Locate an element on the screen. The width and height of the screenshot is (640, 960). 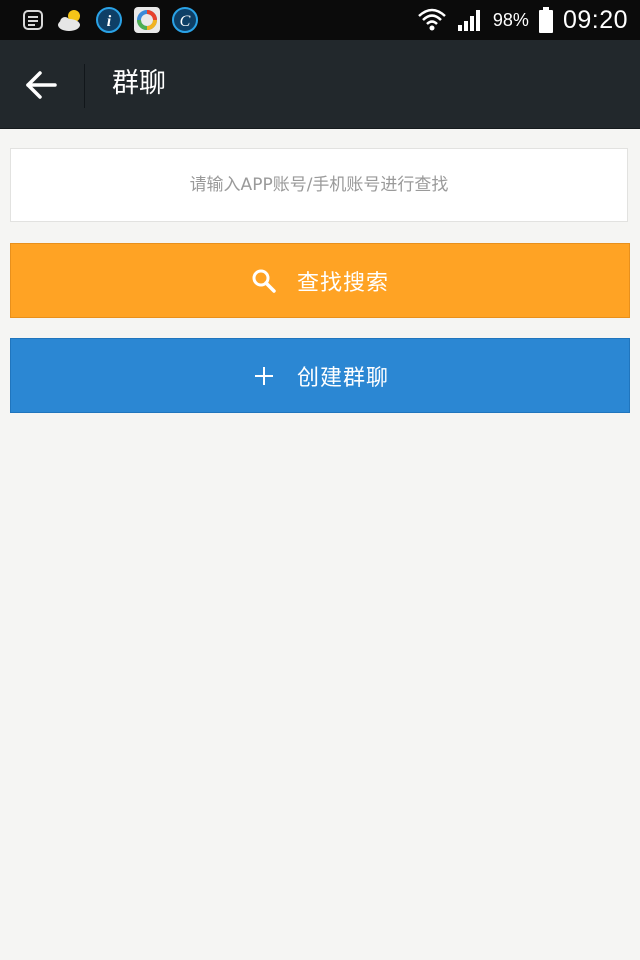
battery-icon is located at coordinates (546, 20).